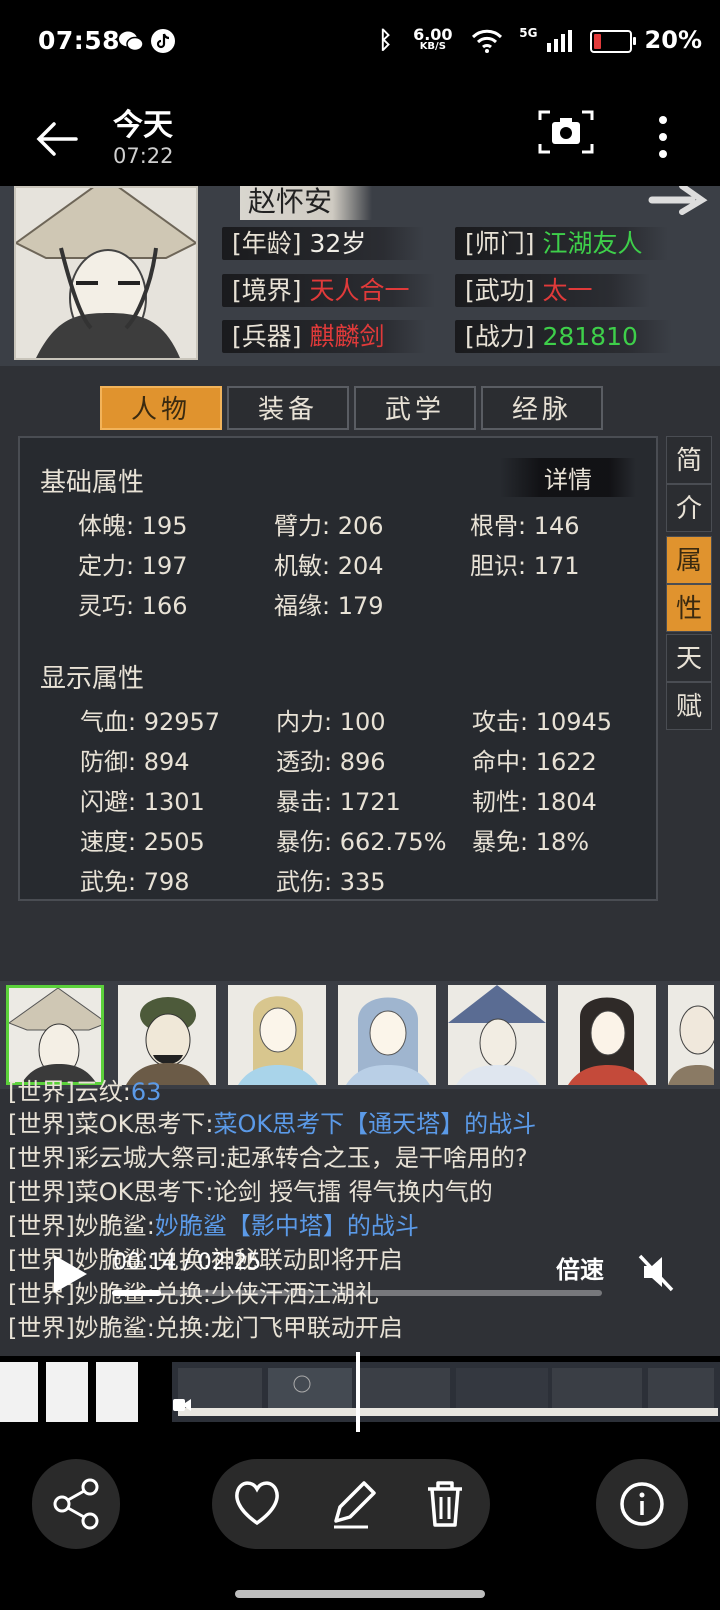 This screenshot has width=720, height=1610. Describe the element at coordinates (663, 137) in the screenshot. I see `more-options-icon` at that location.